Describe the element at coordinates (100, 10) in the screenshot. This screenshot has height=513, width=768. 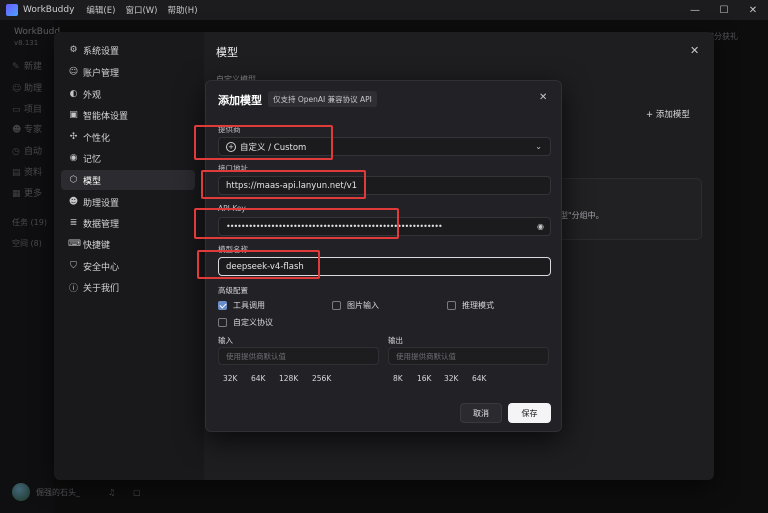
I see `menu-edit: 编辑(E)` at that location.